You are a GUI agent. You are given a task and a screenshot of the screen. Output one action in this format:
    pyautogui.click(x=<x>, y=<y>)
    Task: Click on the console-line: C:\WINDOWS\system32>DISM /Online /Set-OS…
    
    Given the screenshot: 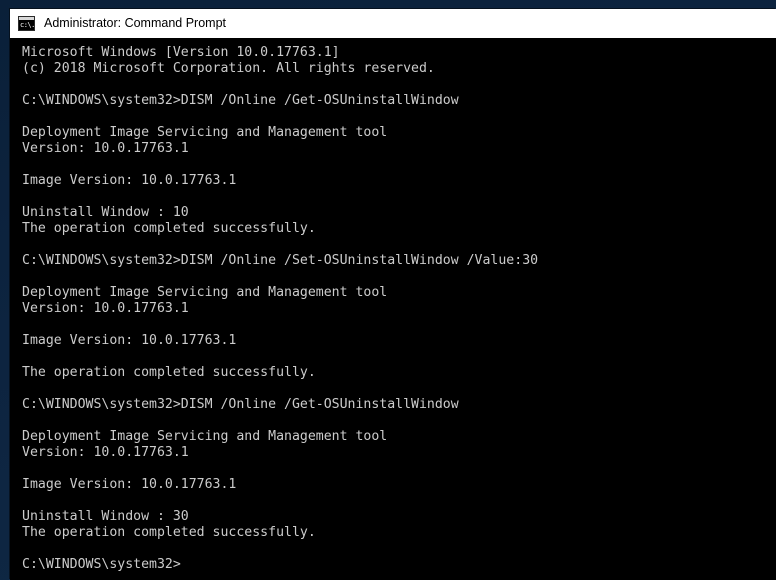 What is the action you would take?
    pyautogui.click(x=280, y=260)
    